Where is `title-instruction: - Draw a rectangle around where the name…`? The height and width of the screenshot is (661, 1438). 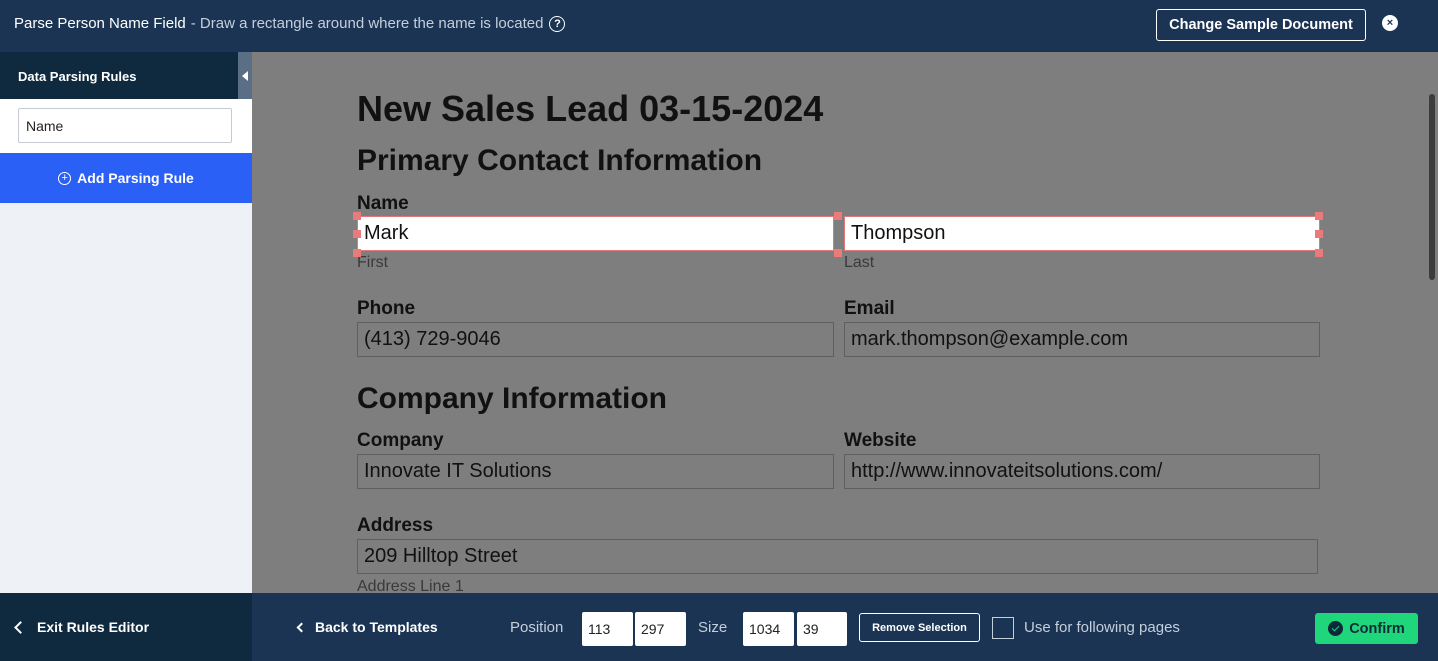 title-instruction: - Draw a rectangle around where the name… is located at coordinates (367, 23).